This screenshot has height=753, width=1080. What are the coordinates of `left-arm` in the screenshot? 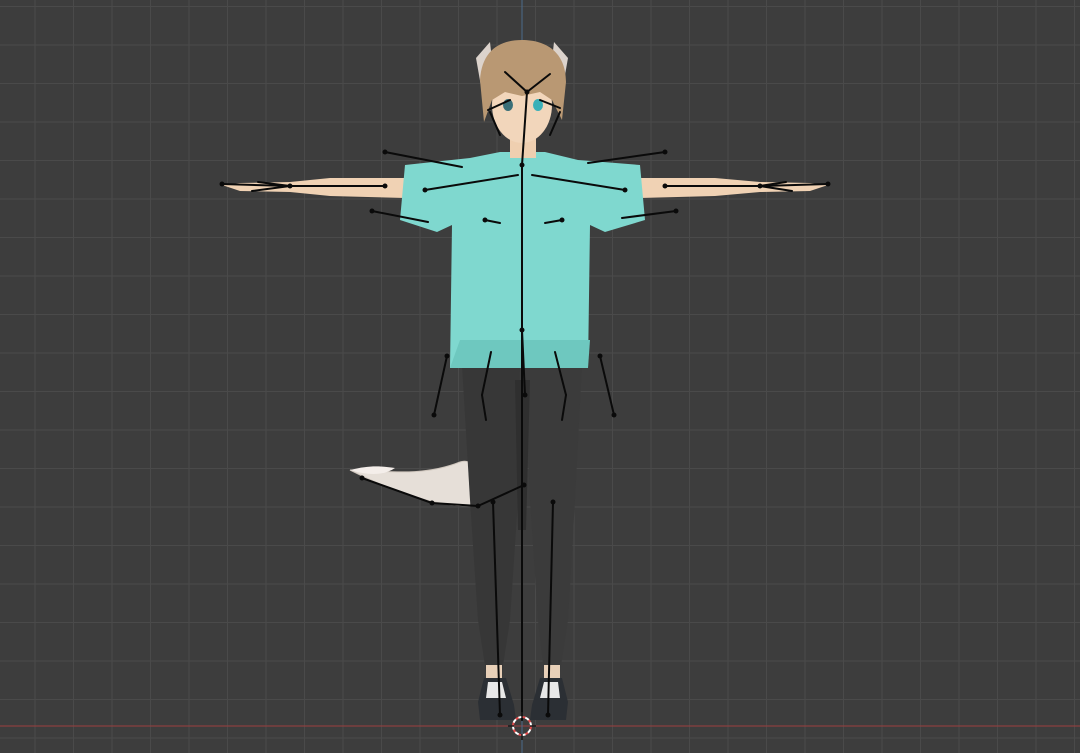 It's located at (313, 188).